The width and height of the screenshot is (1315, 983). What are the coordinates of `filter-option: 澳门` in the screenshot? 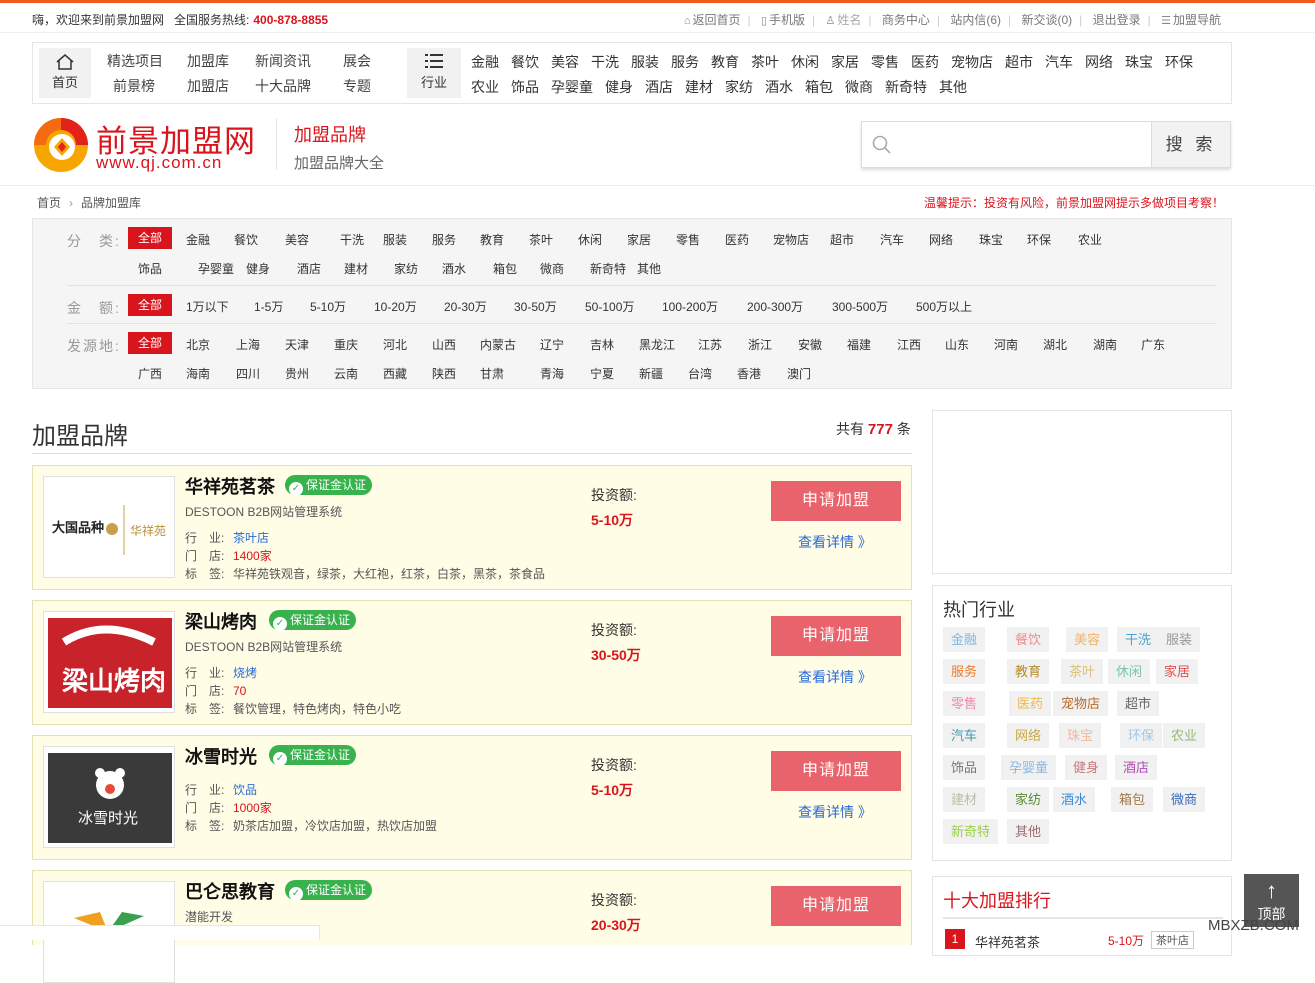 It's located at (799, 373).